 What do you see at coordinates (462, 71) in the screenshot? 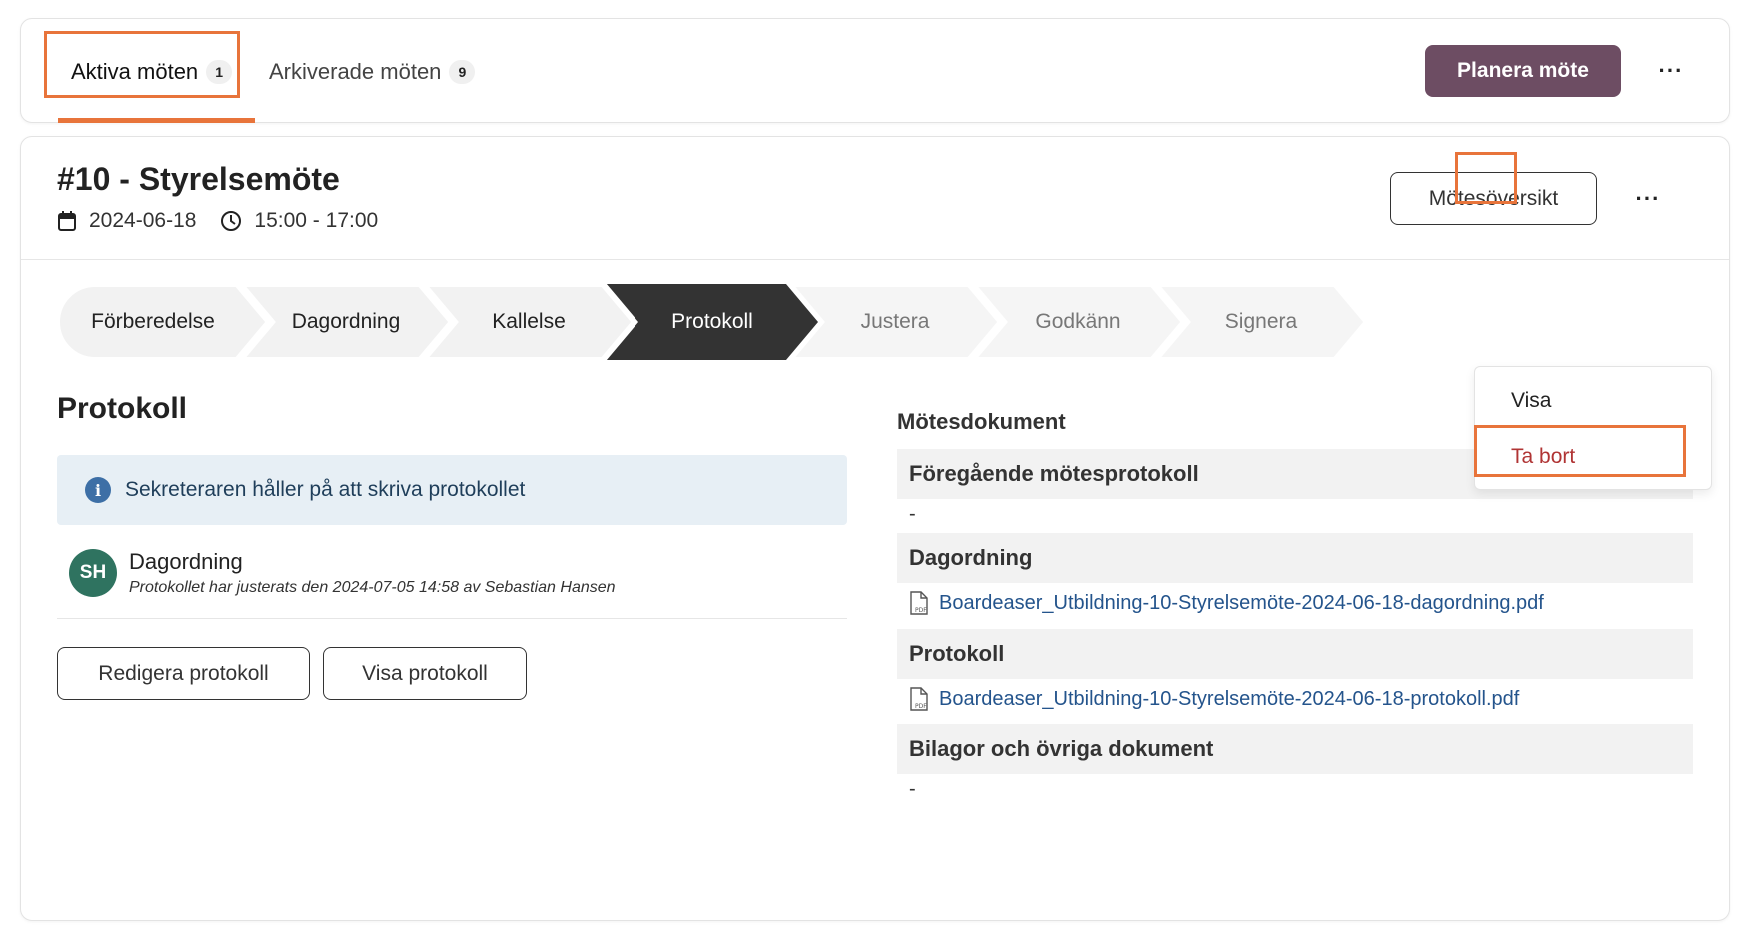
I see `count-badge: 9` at bounding box center [462, 71].